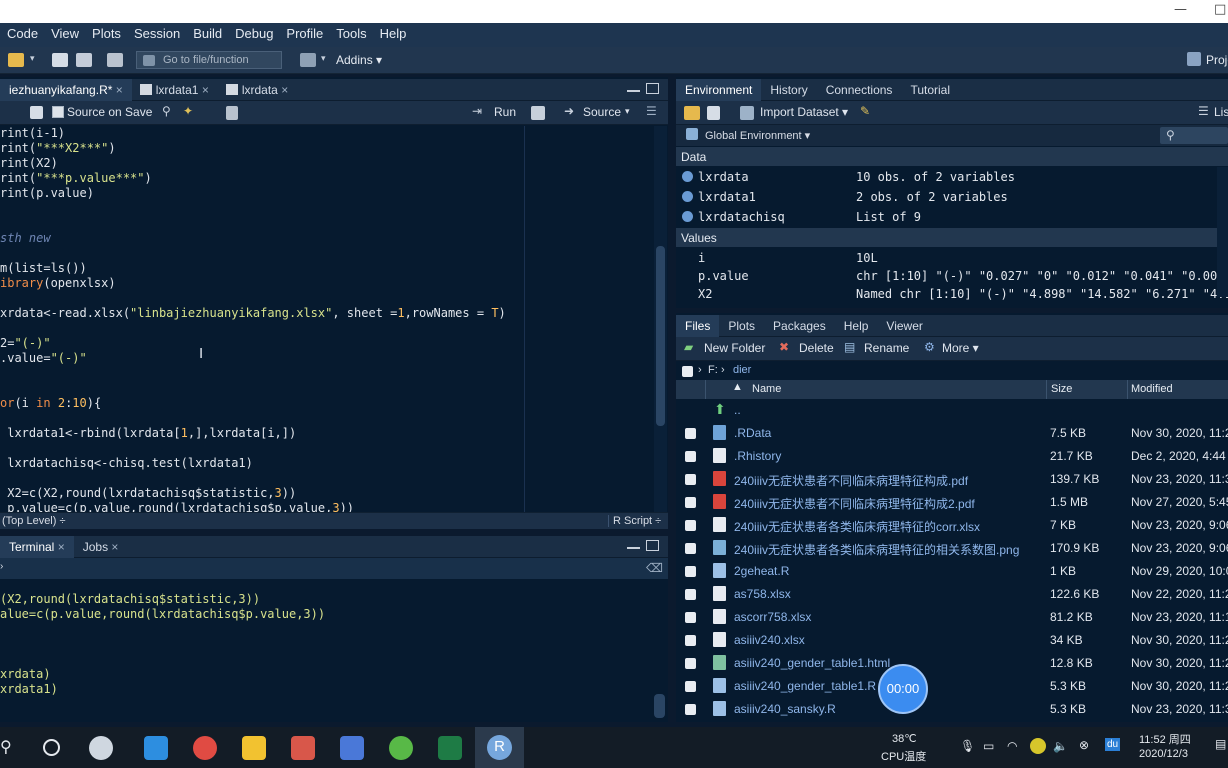 This screenshot has width=1228, height=768. What do you see at coordinates (84, 60) in the screenshot?
I see `save-all-icon` at bounding box center [84, 60].